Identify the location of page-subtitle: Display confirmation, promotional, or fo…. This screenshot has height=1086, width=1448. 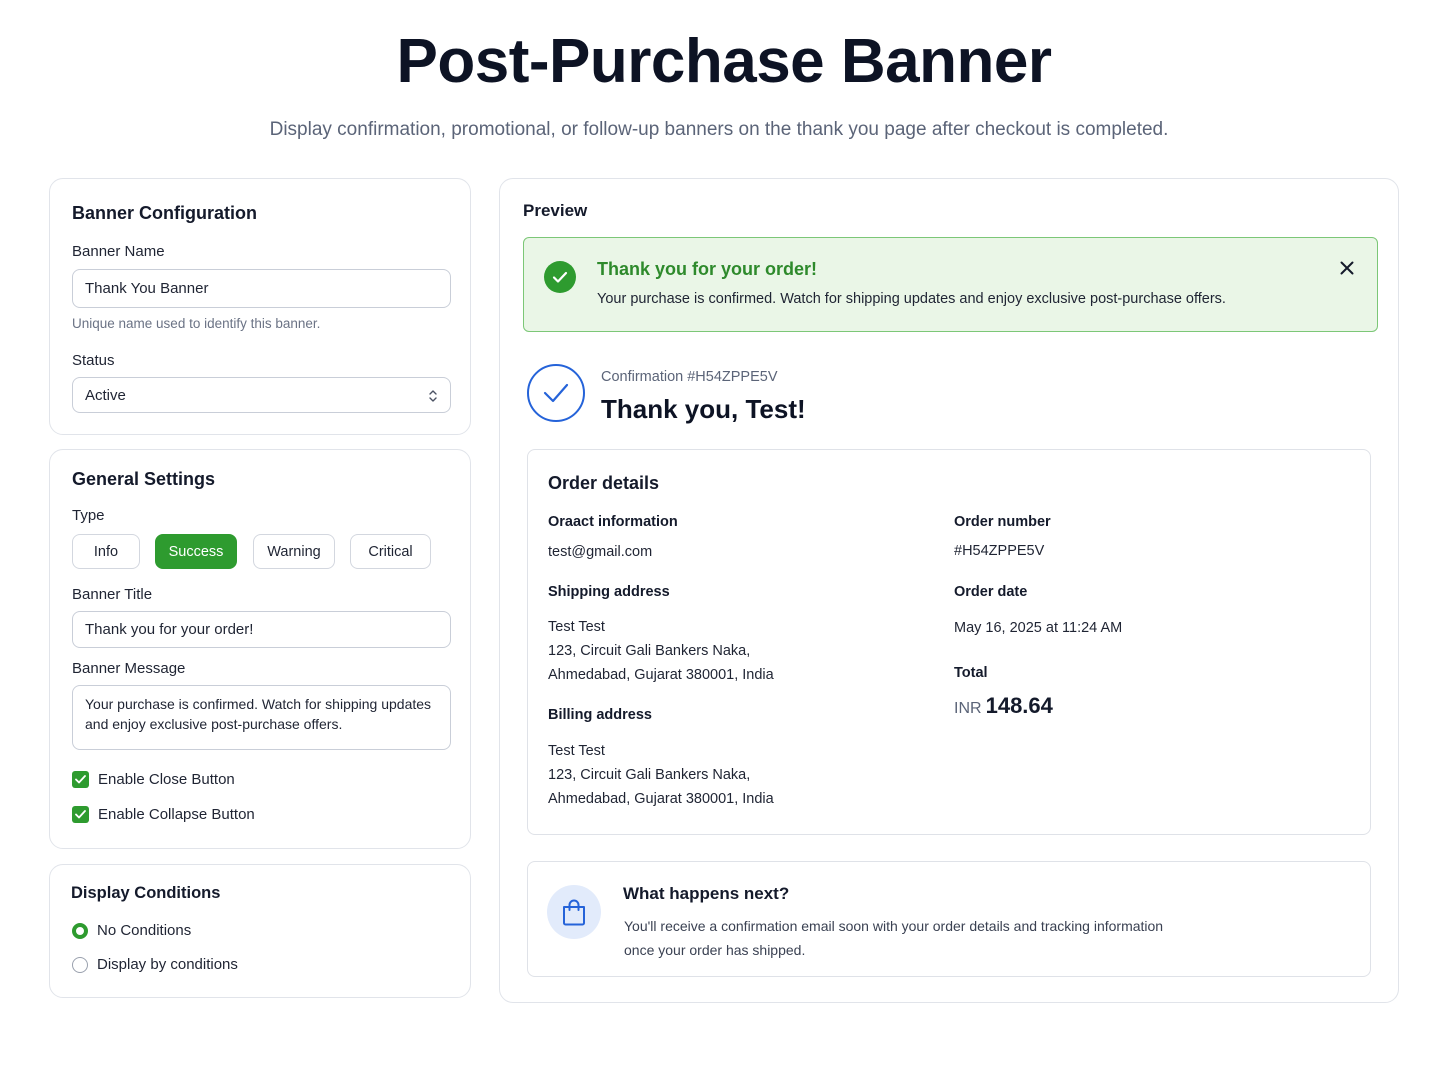
(719, 129).